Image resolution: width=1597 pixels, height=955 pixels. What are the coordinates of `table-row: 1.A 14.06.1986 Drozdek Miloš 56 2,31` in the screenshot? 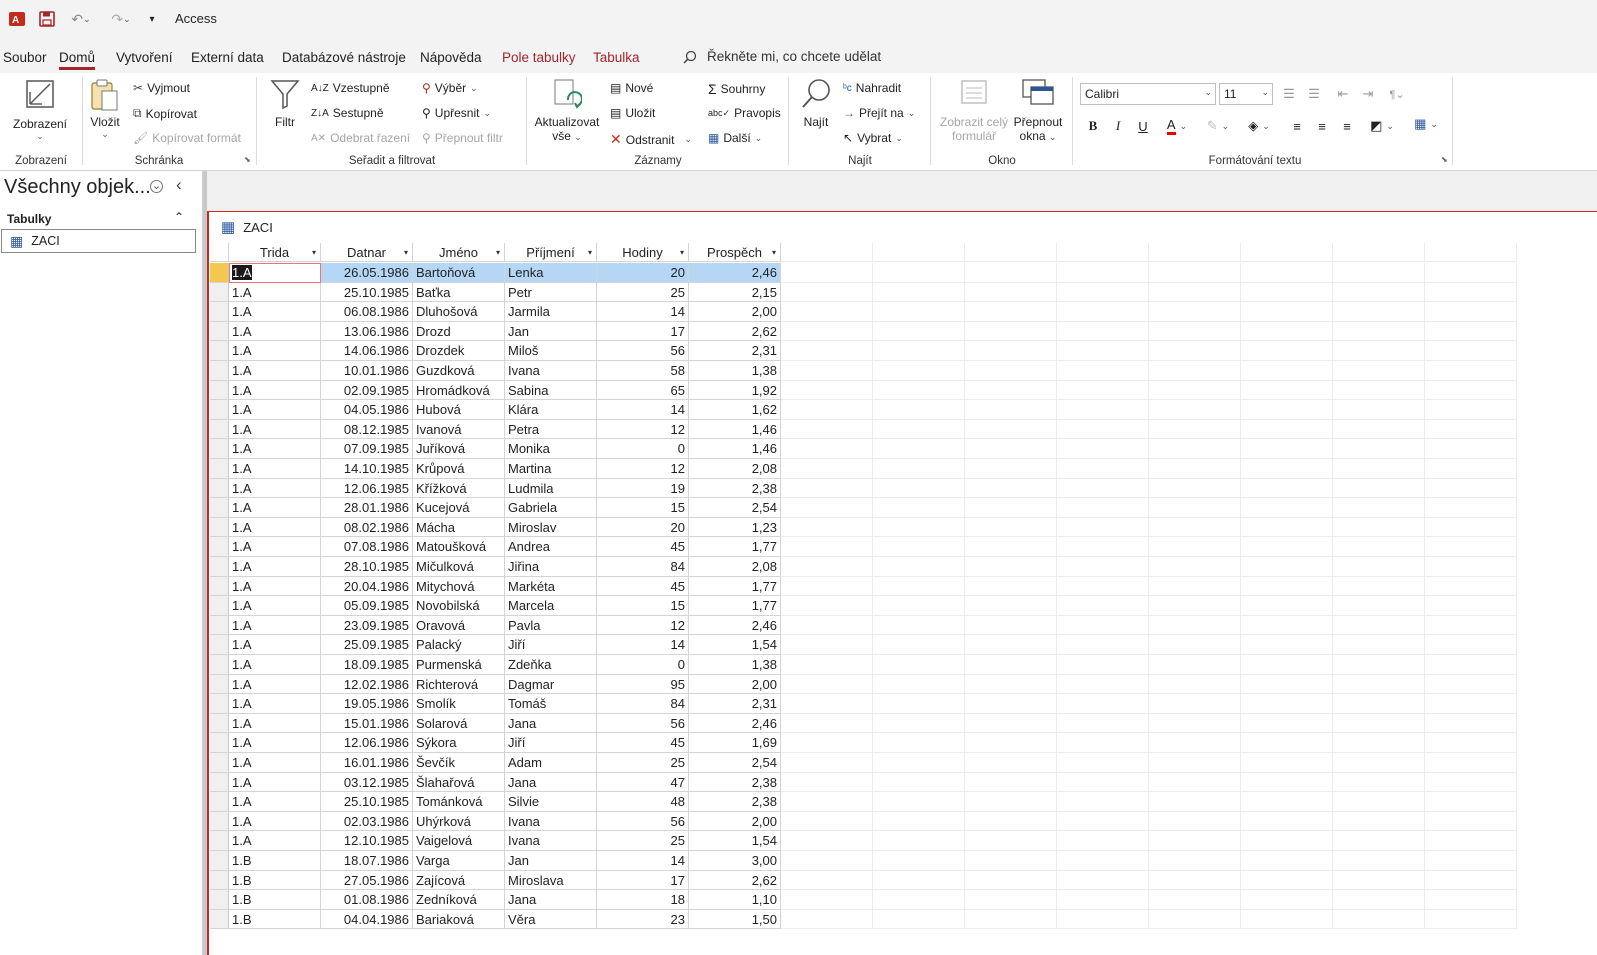 It's located at (865, 351).